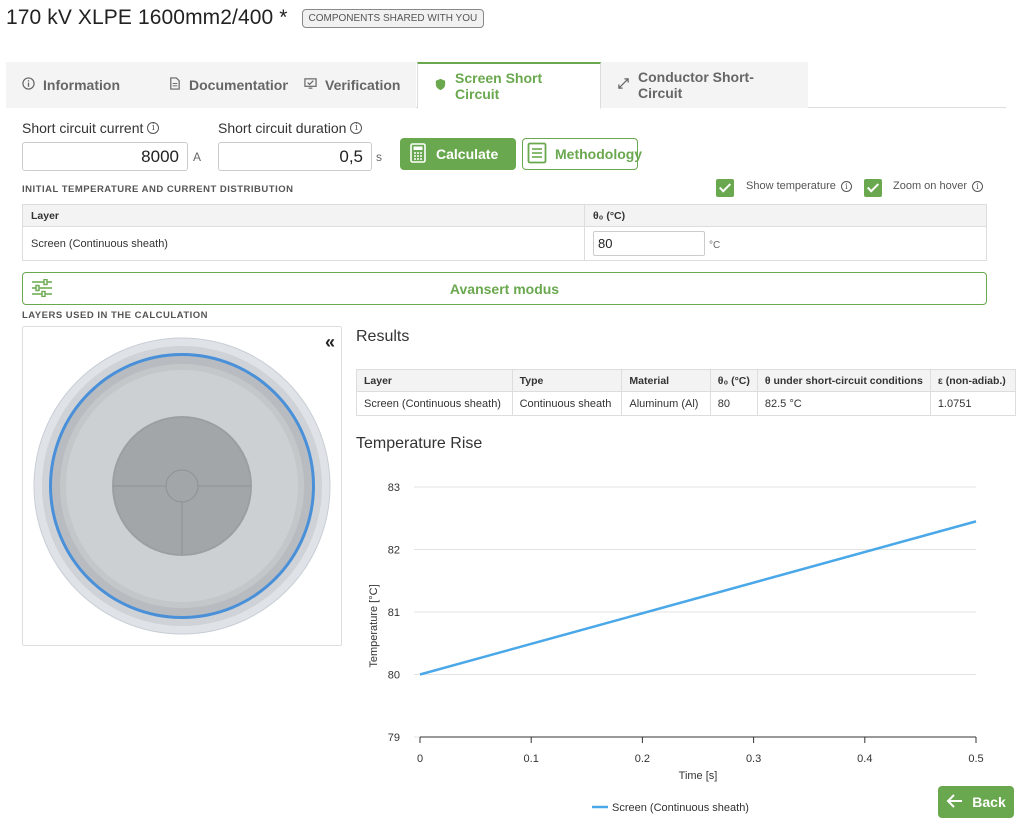 This screenshot has width=1016, height=821. I want to click on cable-cross-section, so click(182, 486).